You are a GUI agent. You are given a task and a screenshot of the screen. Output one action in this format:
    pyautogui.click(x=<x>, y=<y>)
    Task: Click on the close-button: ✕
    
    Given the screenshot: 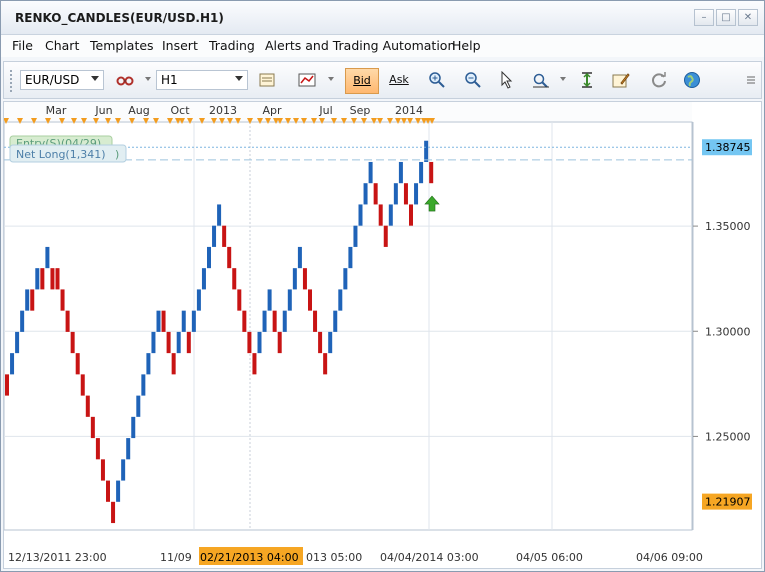 What is the action you would take?
    pyautogui.click(x=748, y=17)
    